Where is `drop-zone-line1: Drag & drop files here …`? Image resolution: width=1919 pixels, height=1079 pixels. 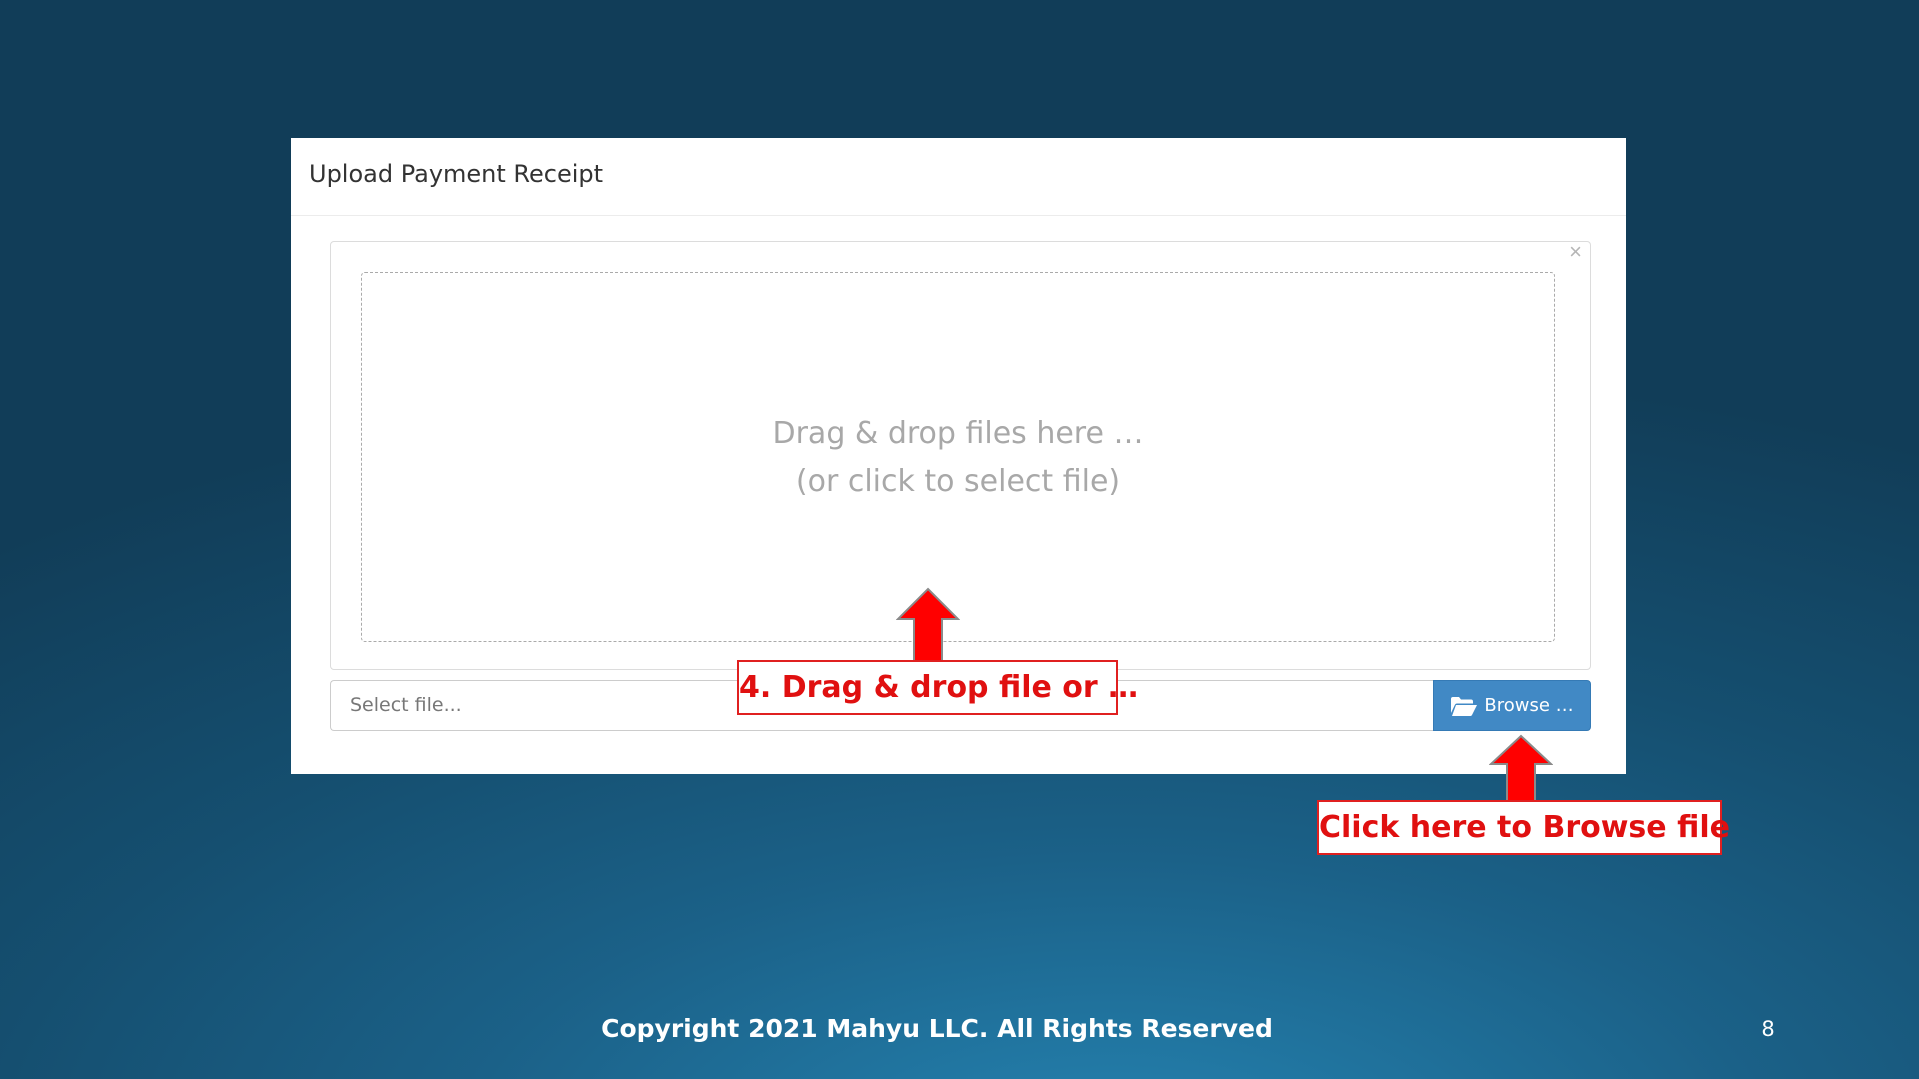
drop-zone-line1: Drag & drop files here … is located at coordinates (958, 433).